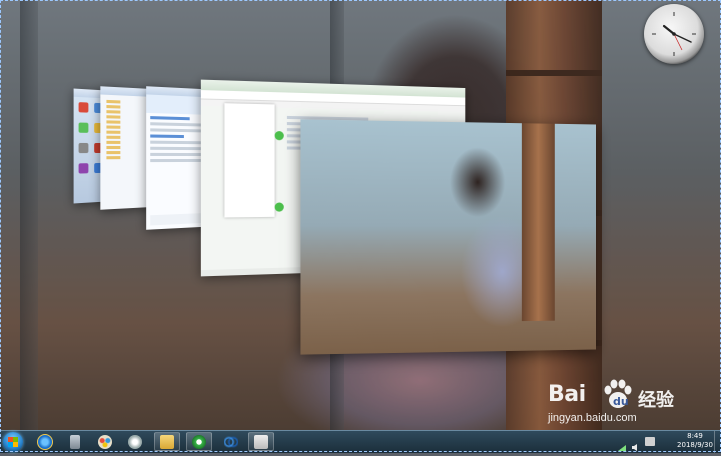 The width and height of the screenshot is (721, 456). Describe the element at coordinates (29, 215) in the screenshot. I see `background-tree` at that location.